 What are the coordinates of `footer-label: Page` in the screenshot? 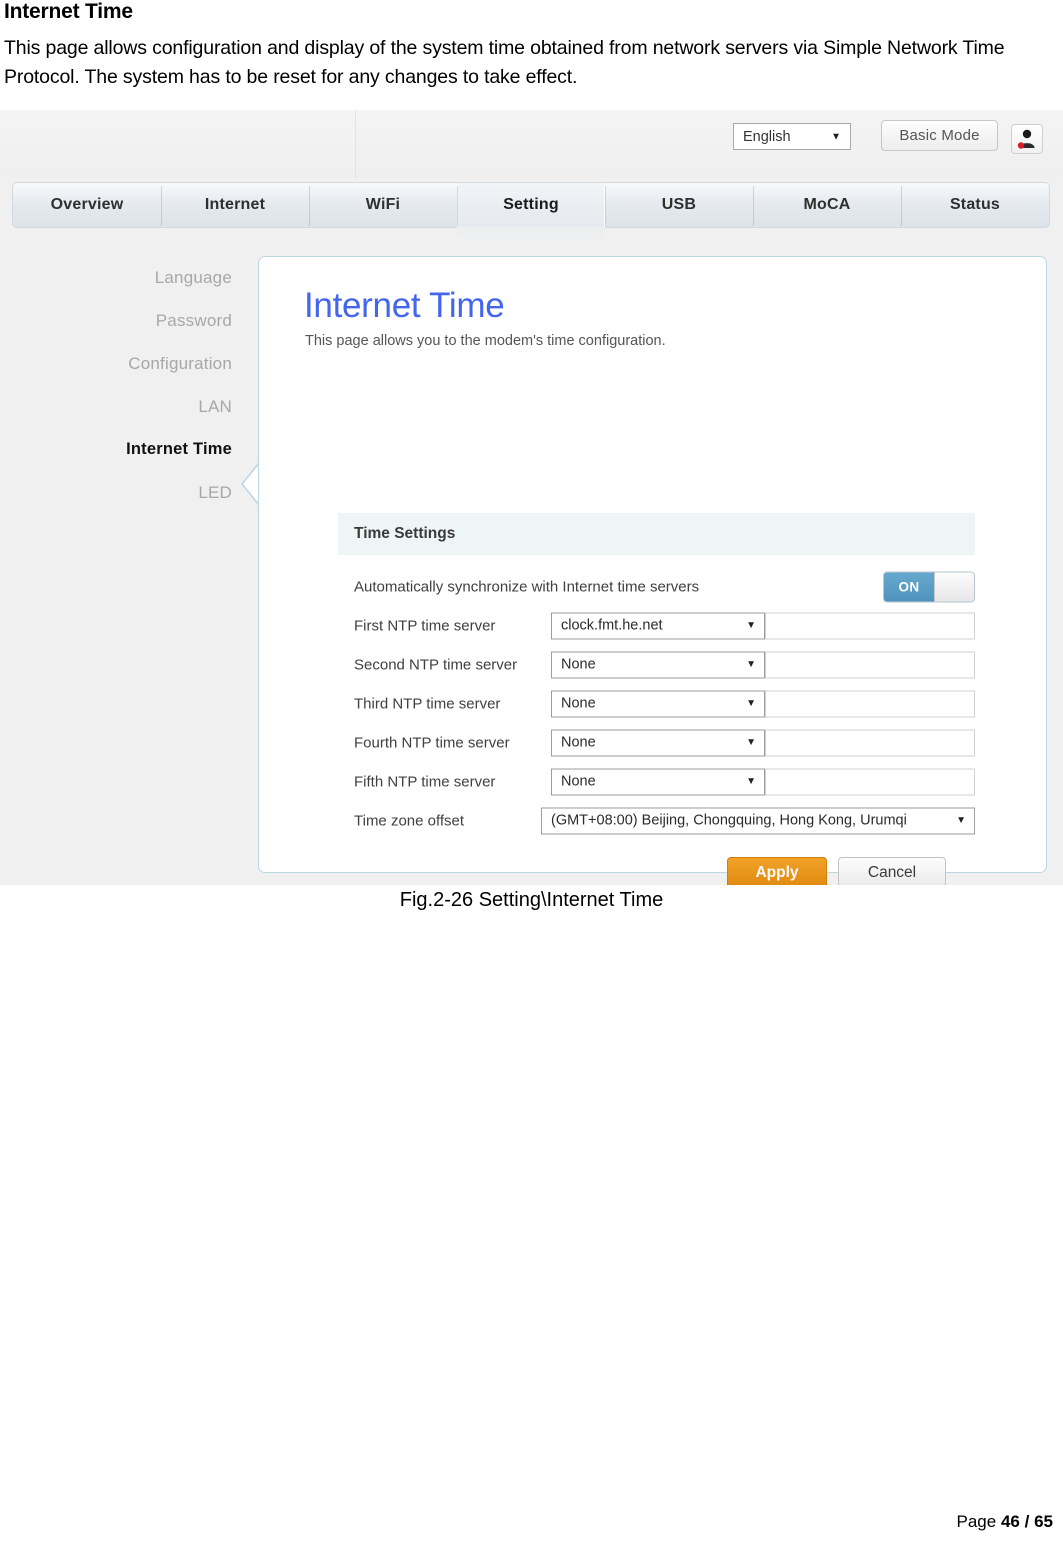 It's located at (976, 1521).